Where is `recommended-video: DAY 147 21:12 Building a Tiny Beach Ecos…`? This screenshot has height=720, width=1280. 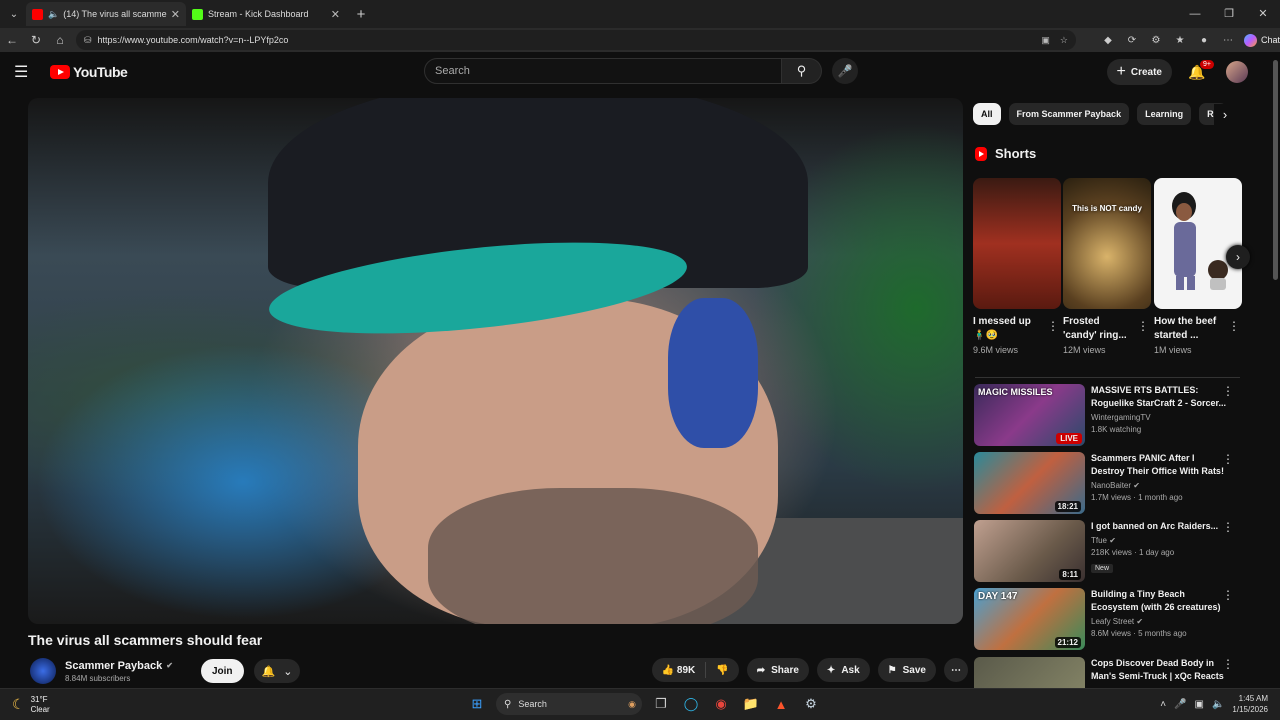
recommended-video: DAY 147 21:12 Building a Tiny Beach Ecos… is located at coordinates (1109, 620).